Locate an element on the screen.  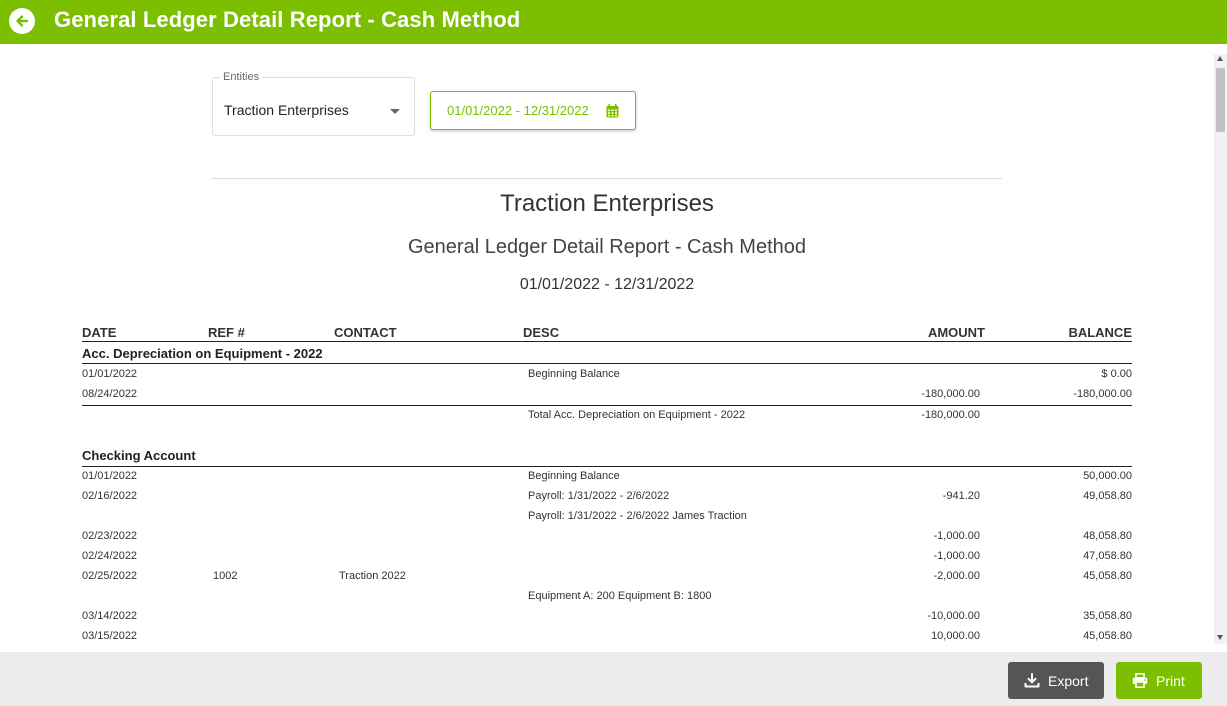
row-balance: 35,058.80 is located at coordinates (1107, 616).